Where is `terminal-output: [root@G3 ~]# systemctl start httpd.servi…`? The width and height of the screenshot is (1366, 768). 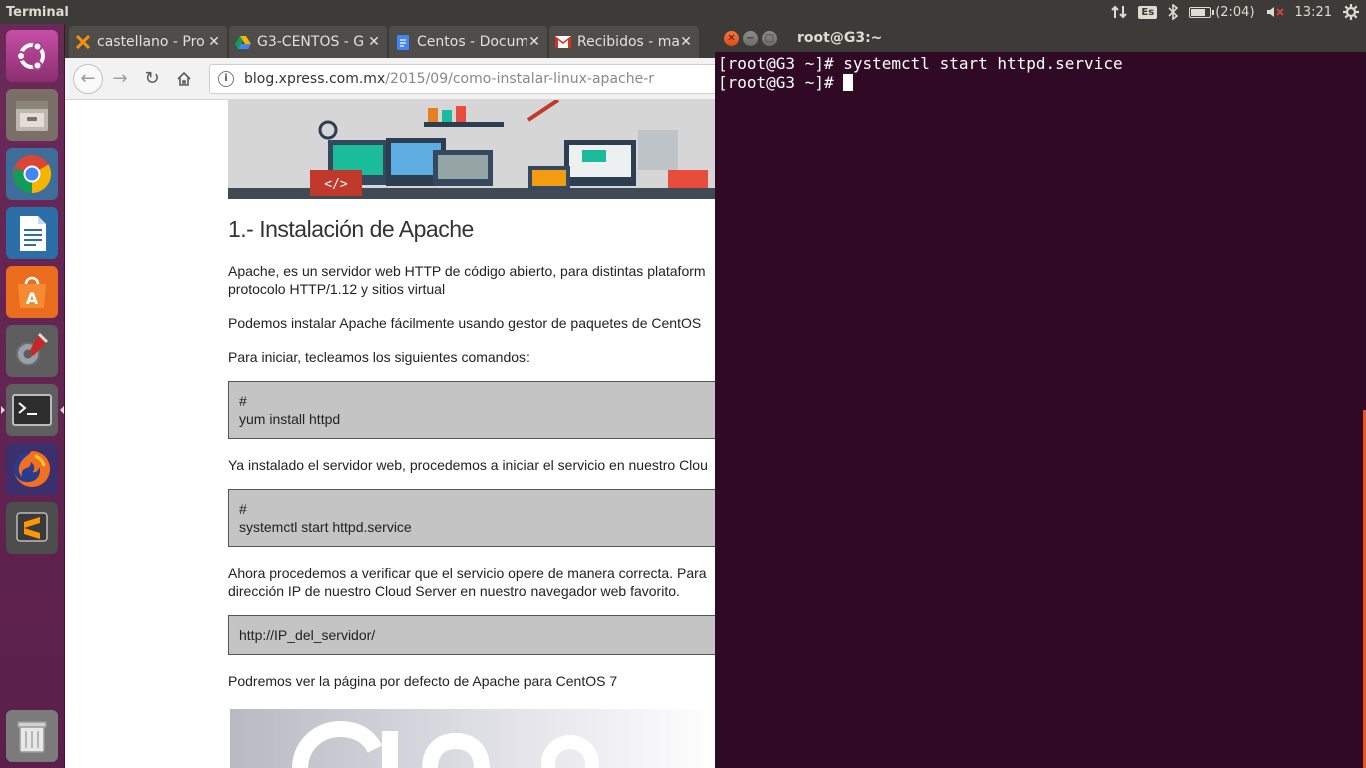
terminal-output: [root@G3 ~]# systemctl start httpd.servi… is located at coordinates (1040, 73).